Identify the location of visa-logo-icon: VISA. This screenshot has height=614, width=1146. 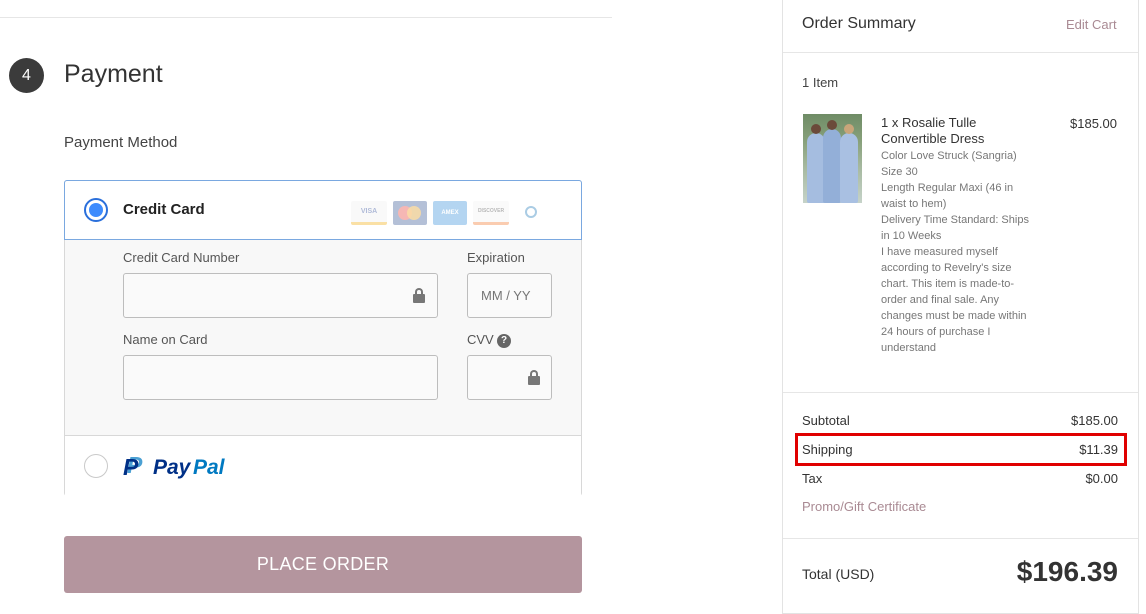
(369, 213).